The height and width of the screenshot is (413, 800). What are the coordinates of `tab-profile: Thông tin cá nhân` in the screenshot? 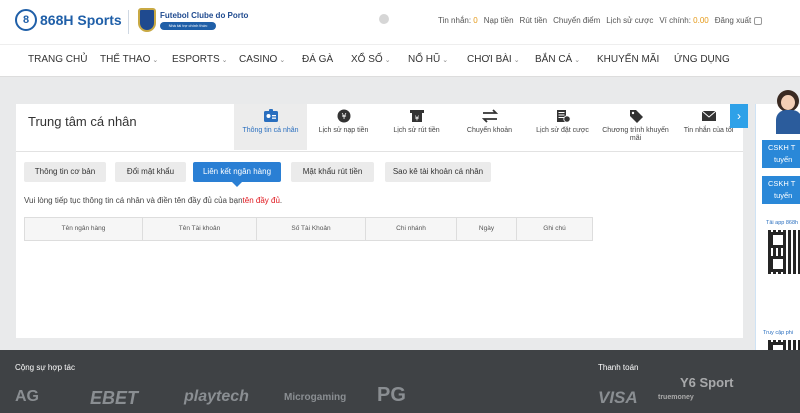 It's located at (270, 127).